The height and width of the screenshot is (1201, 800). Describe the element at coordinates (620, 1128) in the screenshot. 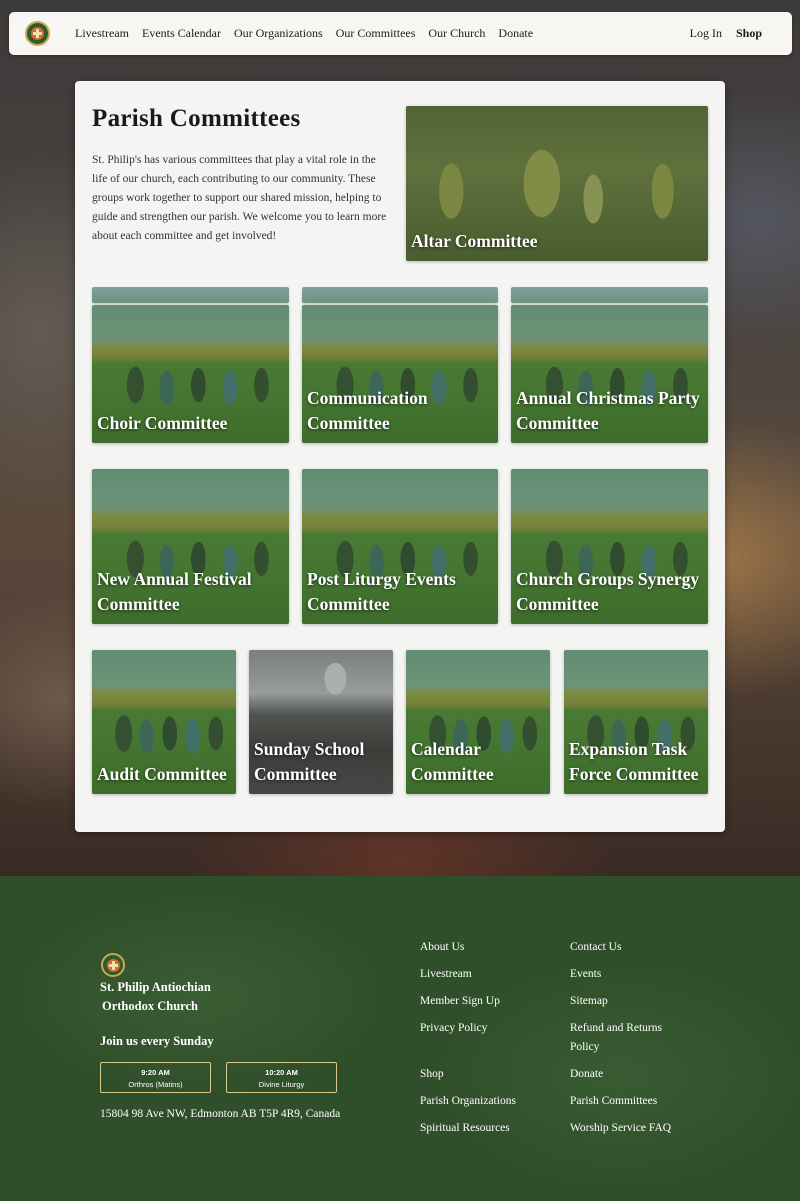

I see `footer-link-worship-faq: Worship Service FAQ` at that location.